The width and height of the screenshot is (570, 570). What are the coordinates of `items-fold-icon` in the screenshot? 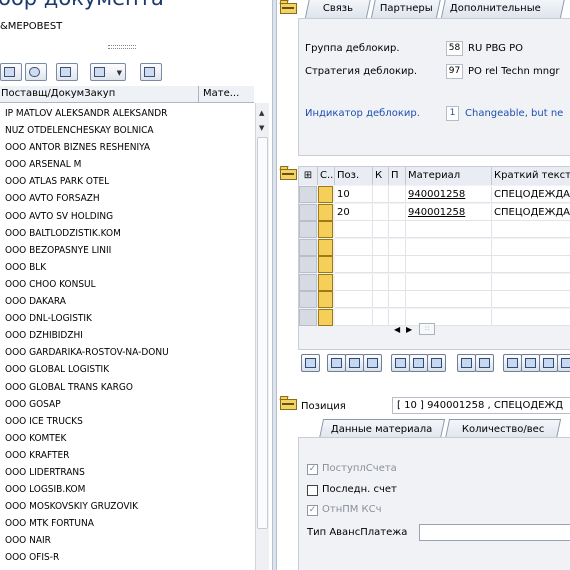 It's located at (288, 173).